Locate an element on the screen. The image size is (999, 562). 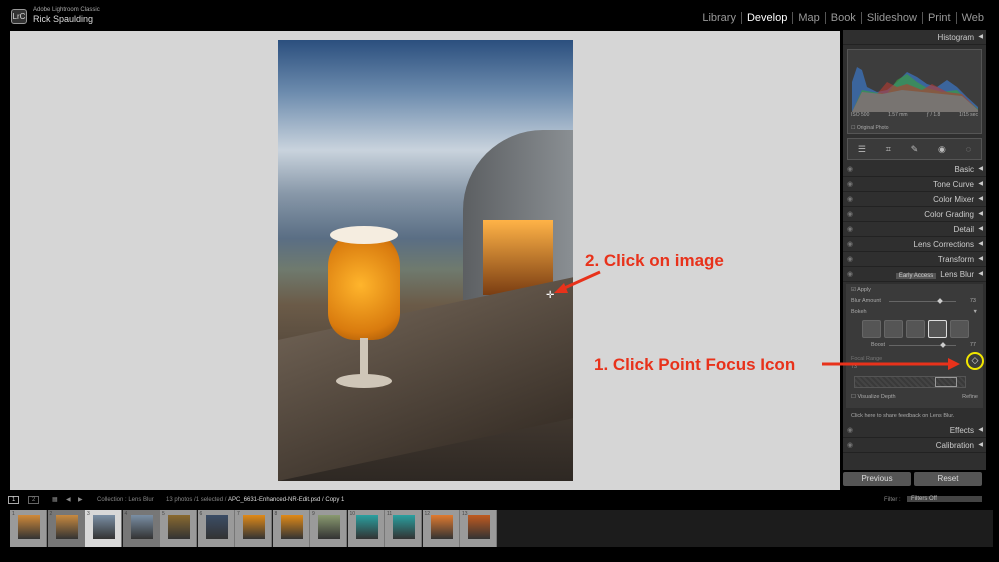
early-access-badge: Early Access is located at coordinates (916, 276).